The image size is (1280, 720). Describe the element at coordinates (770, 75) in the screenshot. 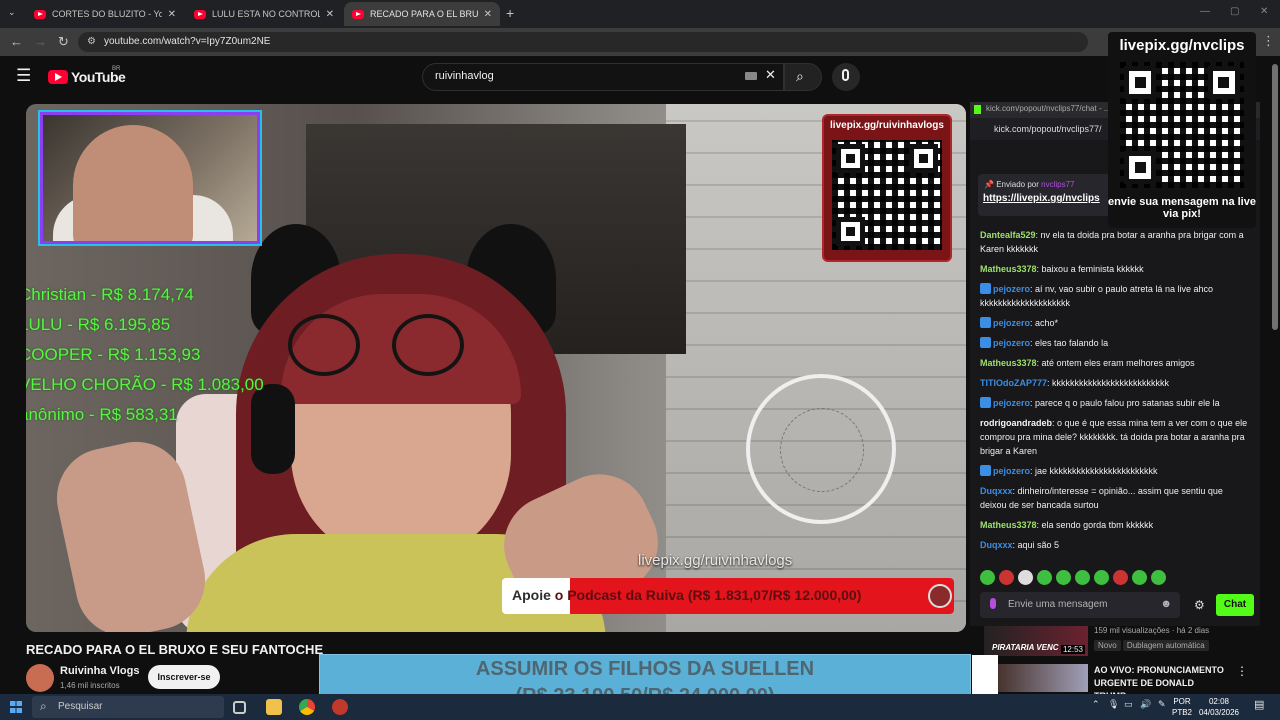

I see `clear-search-icon: ✕` at that location.